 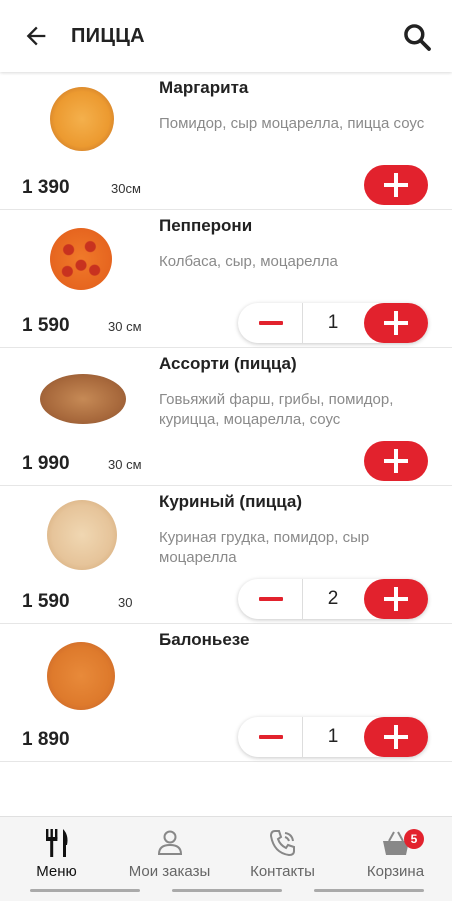 What do you see at coordinates (395, 871) in the screenshot?
I see `nav-label: Корзина` at bounding box center [395, 871].